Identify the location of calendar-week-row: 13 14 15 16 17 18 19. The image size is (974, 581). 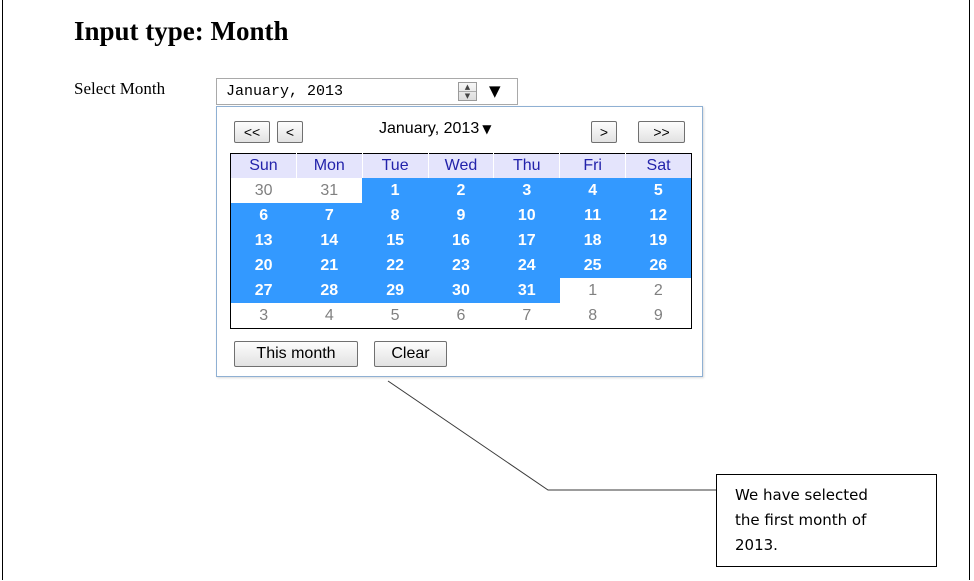
(461, 240).